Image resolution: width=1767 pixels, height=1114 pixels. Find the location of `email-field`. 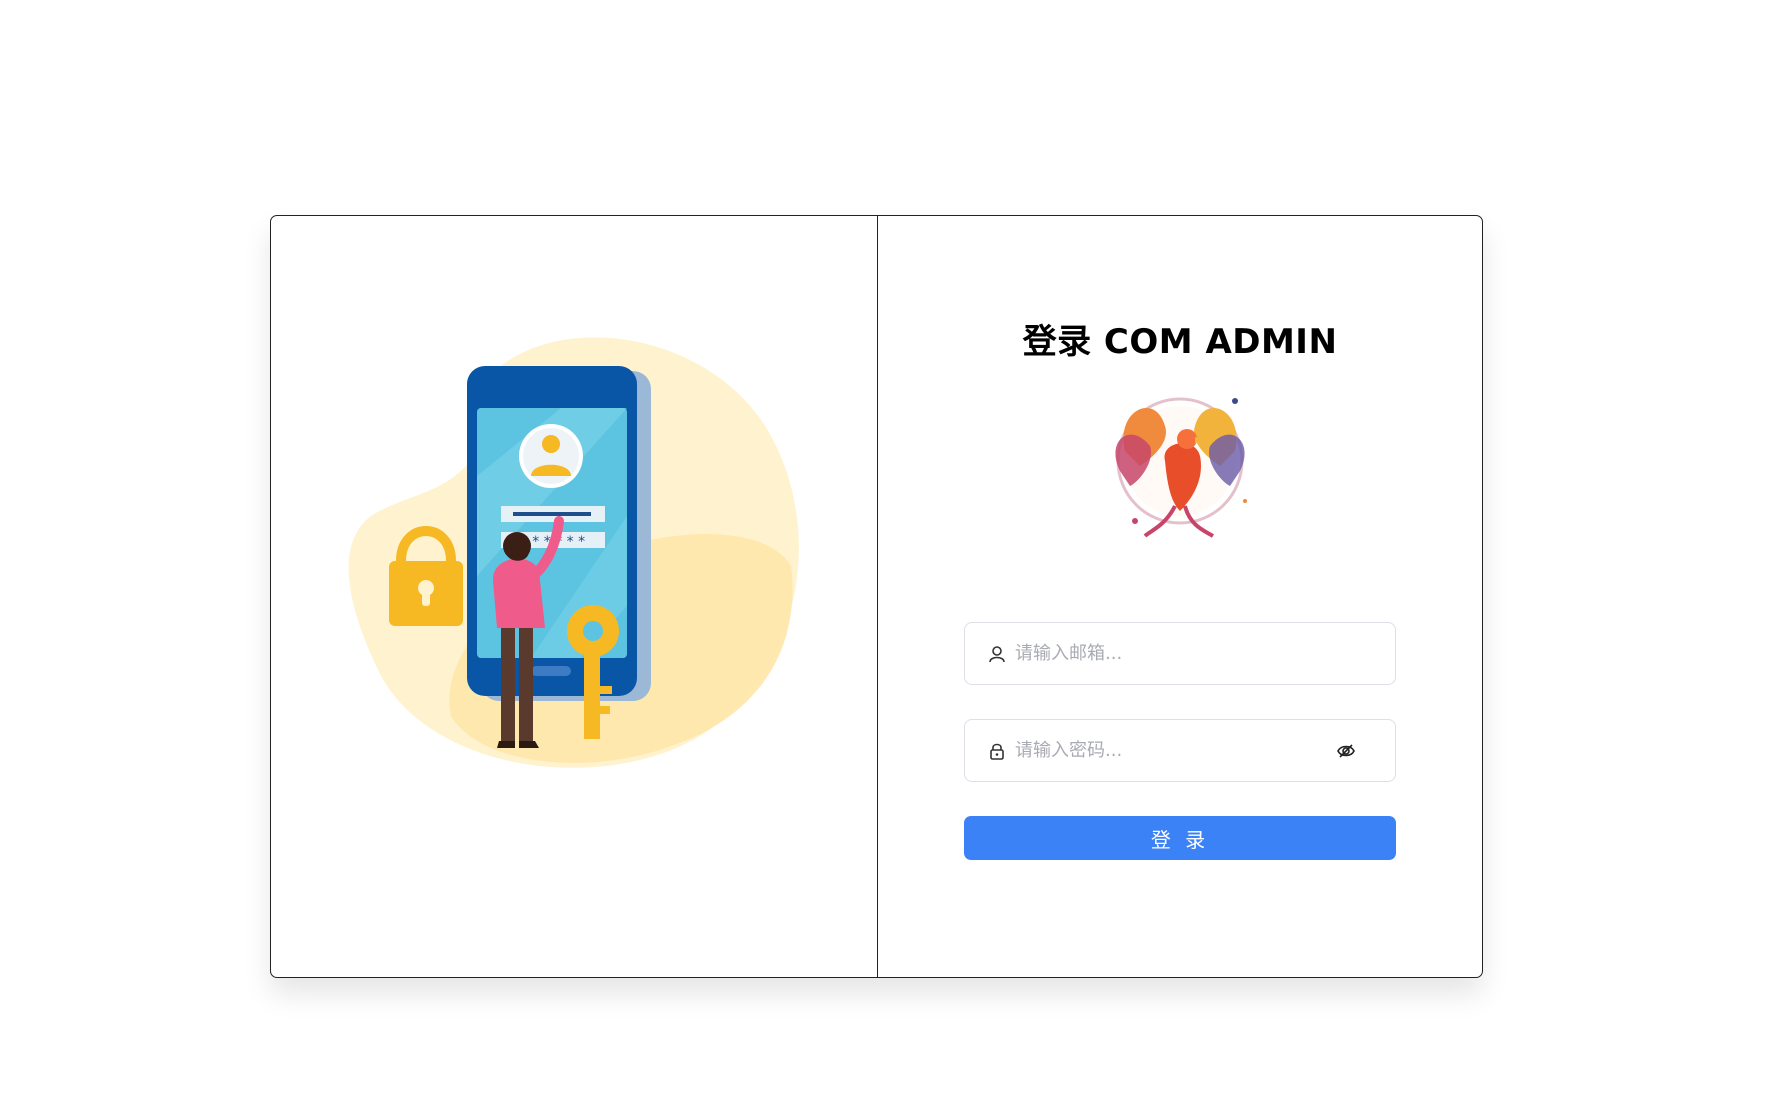

email-field is located at coordinates (1180, 653).